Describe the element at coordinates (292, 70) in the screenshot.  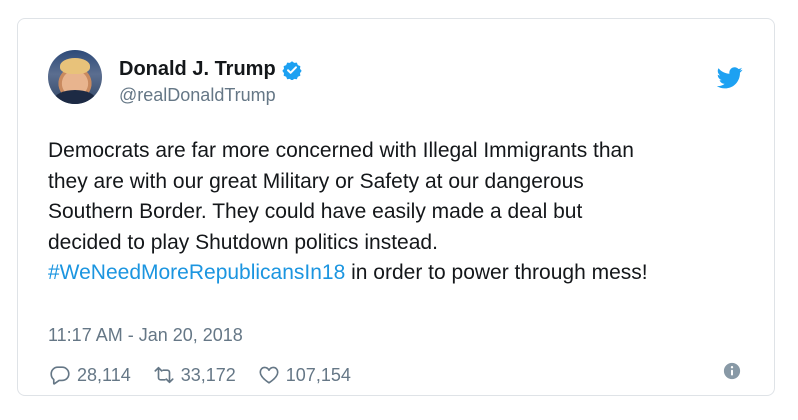
I see `verified-badge-icon` at that location.